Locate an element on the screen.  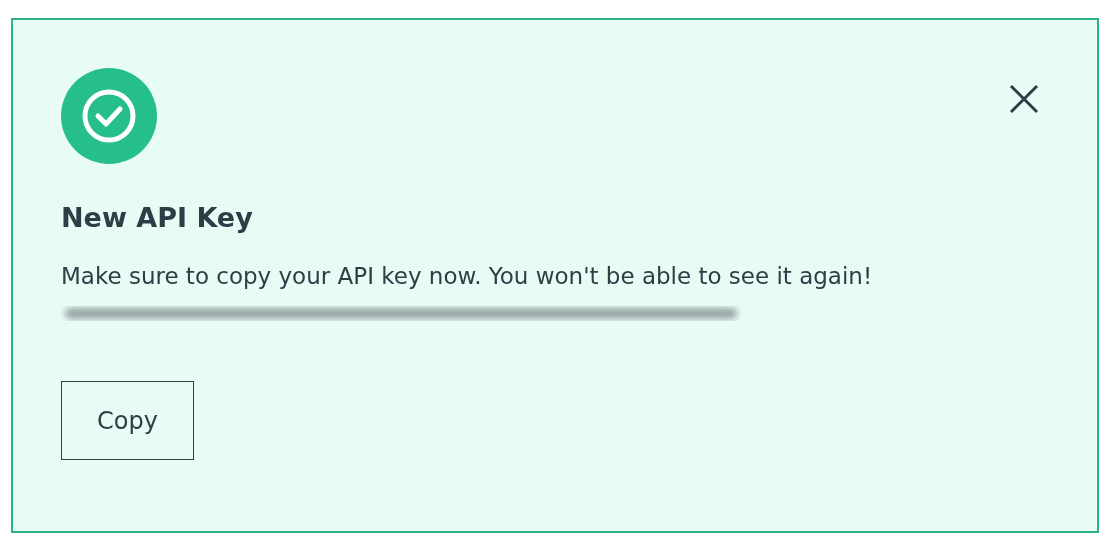
close-button is located at coordinates (1024, 99).